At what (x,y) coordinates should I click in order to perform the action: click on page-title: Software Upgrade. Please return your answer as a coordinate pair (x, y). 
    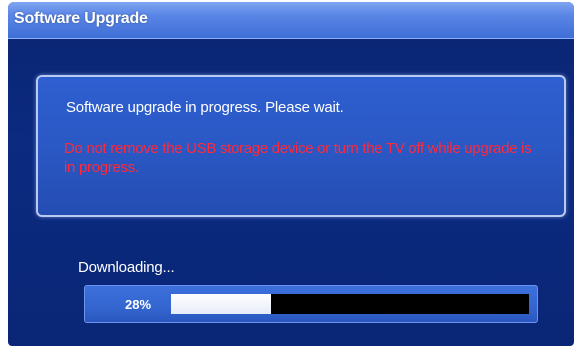
    Looking at the image, I should click on (81, 18).